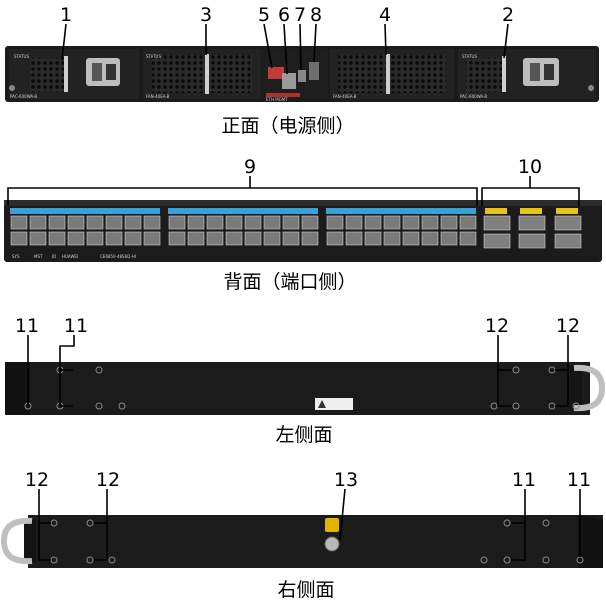  What do you see at coordinates (524, 480) in the screenshot?
I see `callout-11-c: 11` at bounding box center [524, 480].